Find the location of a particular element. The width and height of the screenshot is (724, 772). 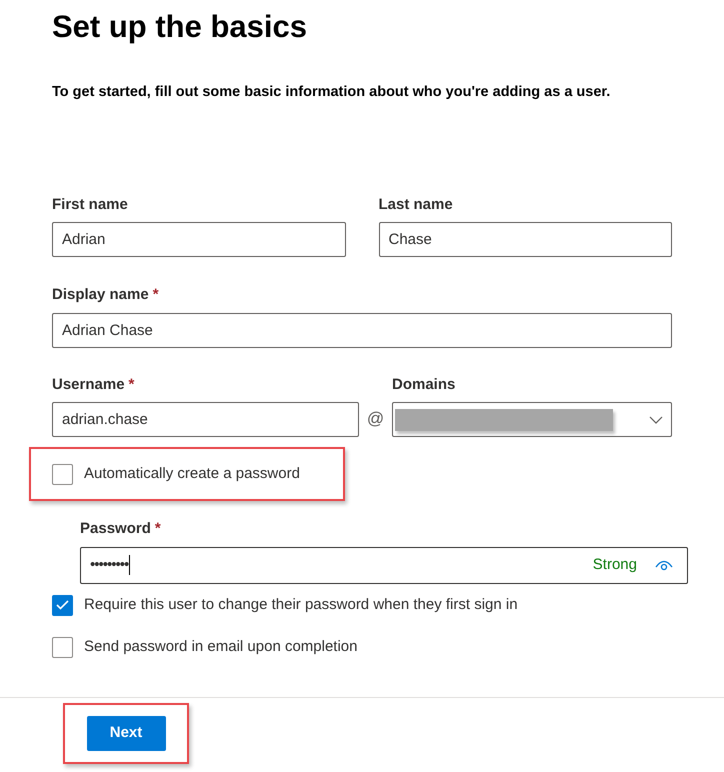

field-label: Password is located at coordinates (115, 529).